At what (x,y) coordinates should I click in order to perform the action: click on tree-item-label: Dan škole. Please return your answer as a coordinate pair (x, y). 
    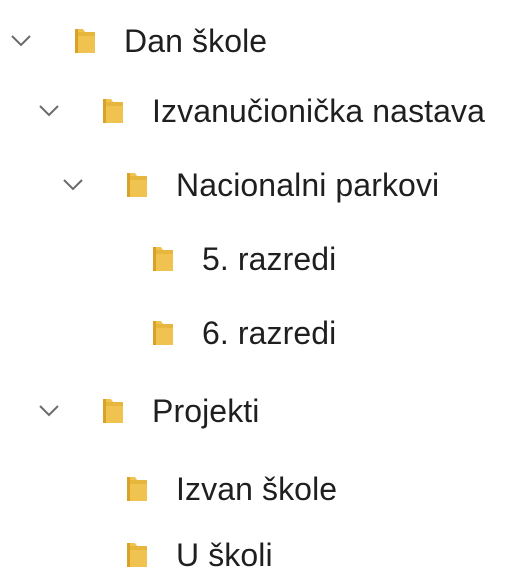
    Looking at the image, I should click on (196, 41).